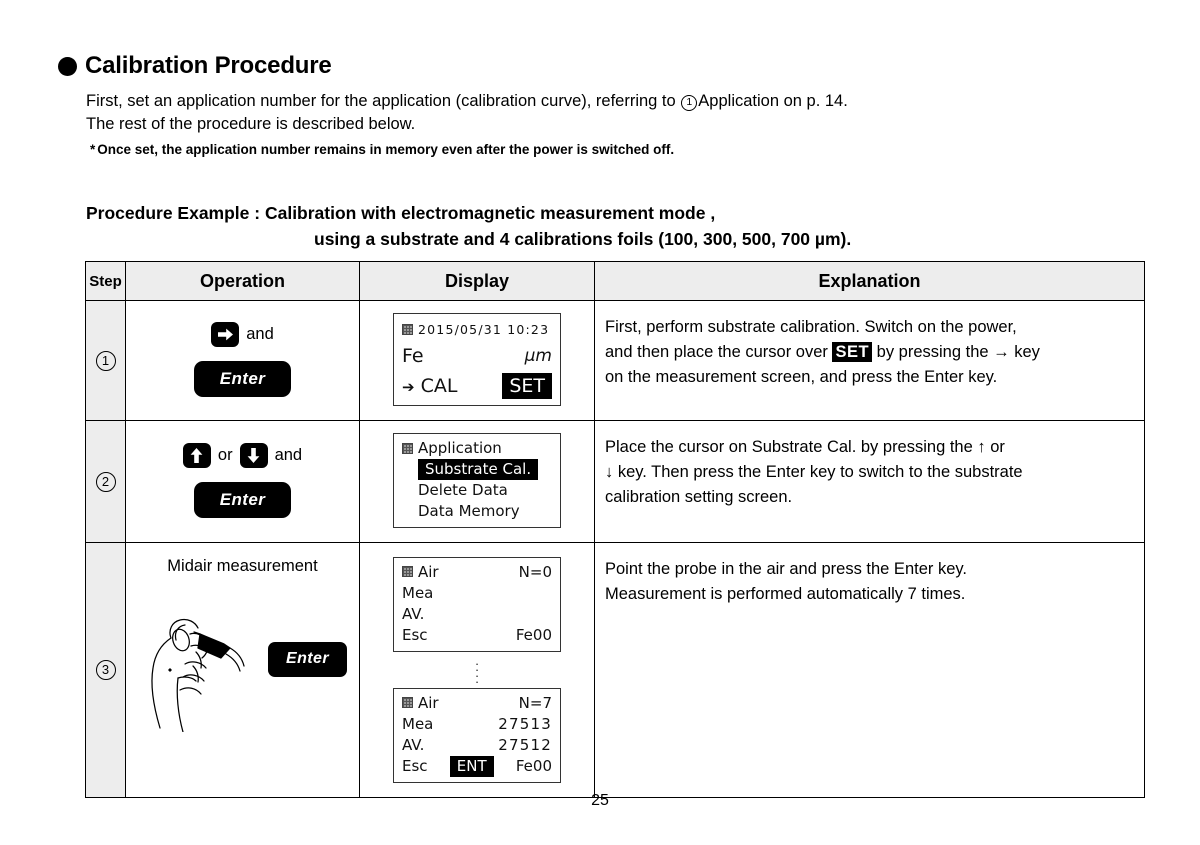  Describe the element at coordinates (538, 355) in the screenshot. I see `lcd-unit-label: µm` at that location.